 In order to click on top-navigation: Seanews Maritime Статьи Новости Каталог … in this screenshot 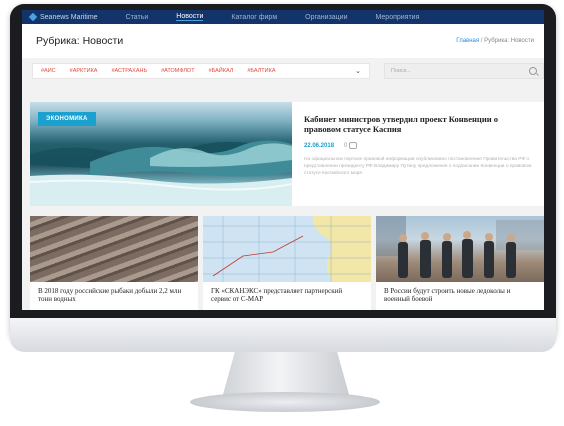, I will do `click(283, 17)`.